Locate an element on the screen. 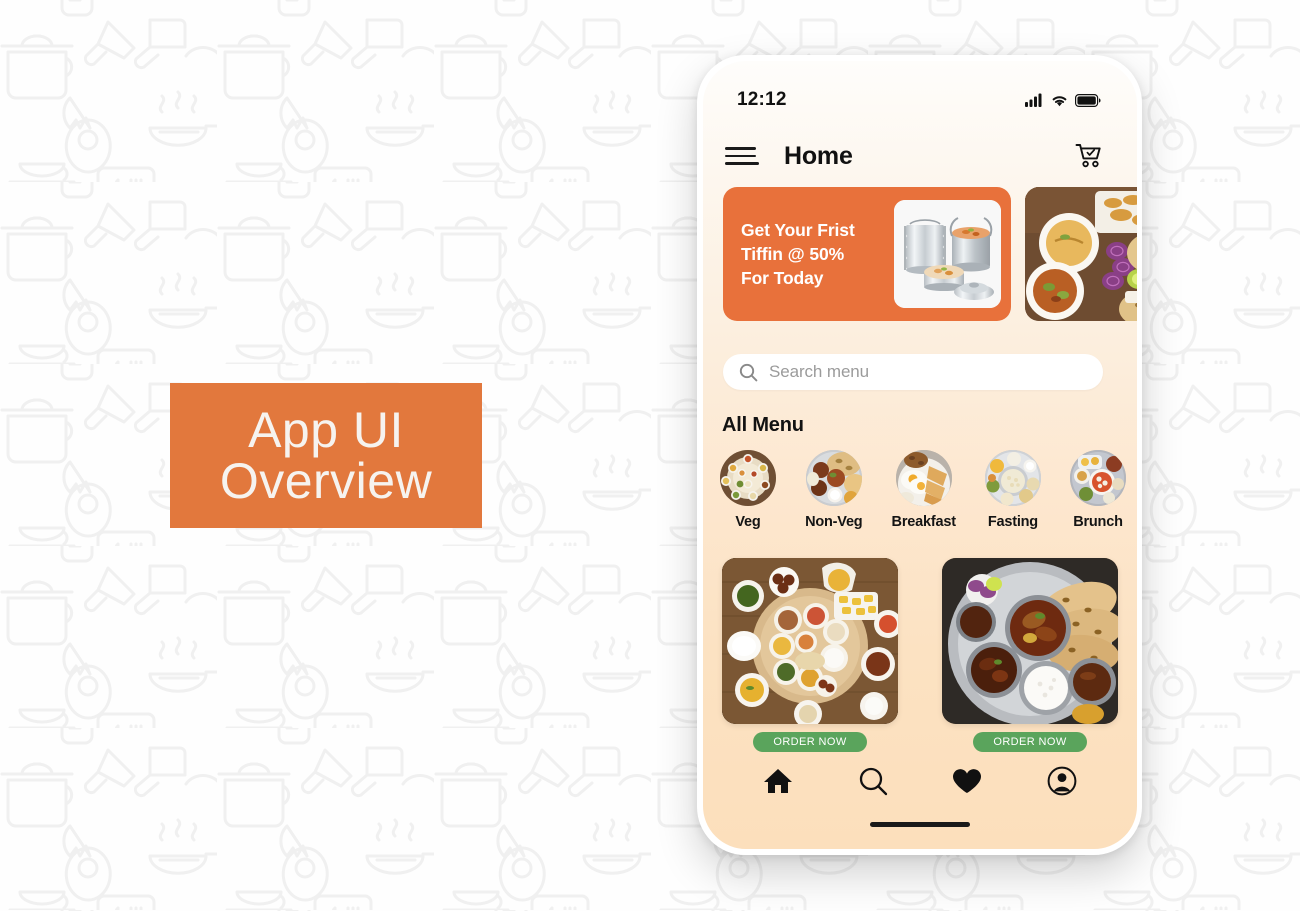 The image size is (1300, 911). nav-item-home is located at coordinates (778, 781).